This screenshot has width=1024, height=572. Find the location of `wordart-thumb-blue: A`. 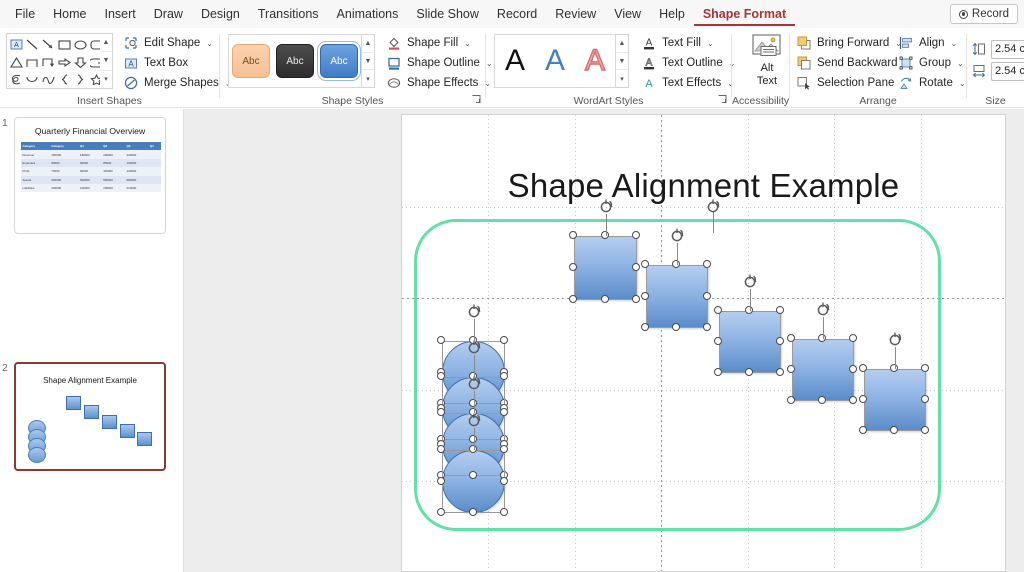

wordart-thumb-blue: A is located at coordinates (555, 61).